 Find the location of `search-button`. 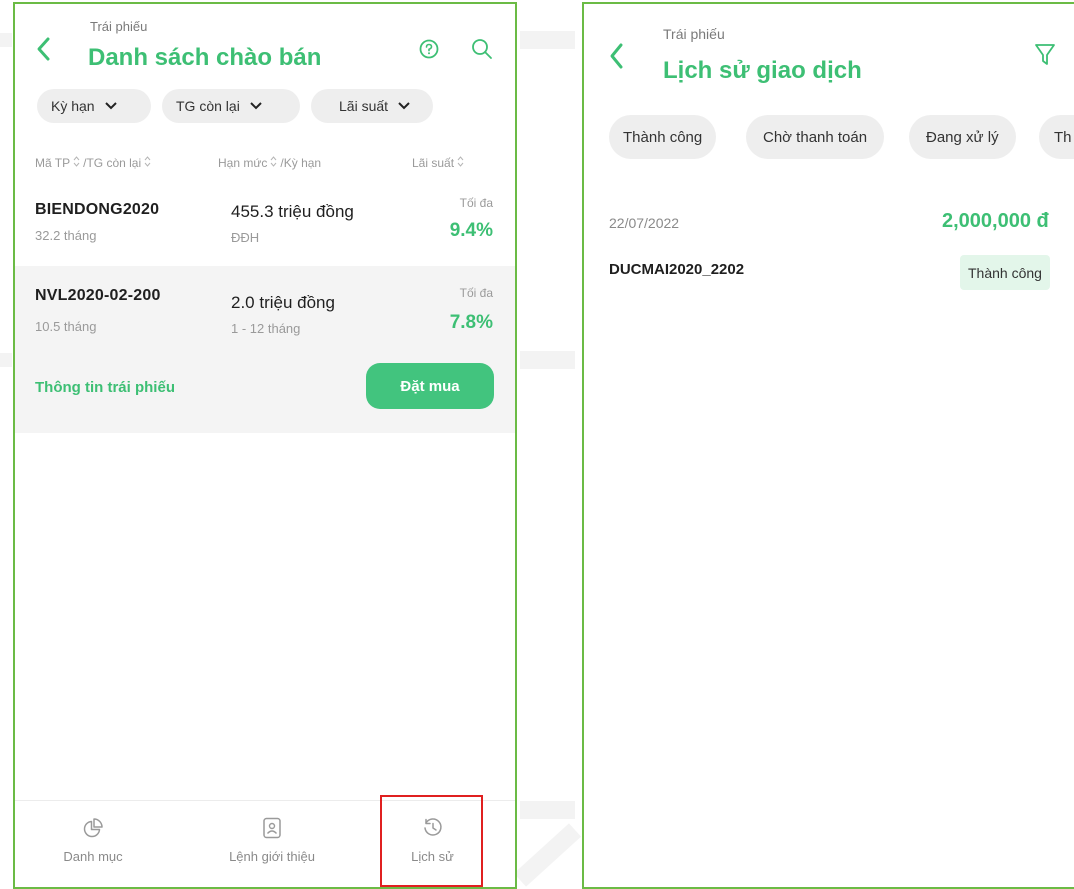

search-button is located at coordinates (482, 51).